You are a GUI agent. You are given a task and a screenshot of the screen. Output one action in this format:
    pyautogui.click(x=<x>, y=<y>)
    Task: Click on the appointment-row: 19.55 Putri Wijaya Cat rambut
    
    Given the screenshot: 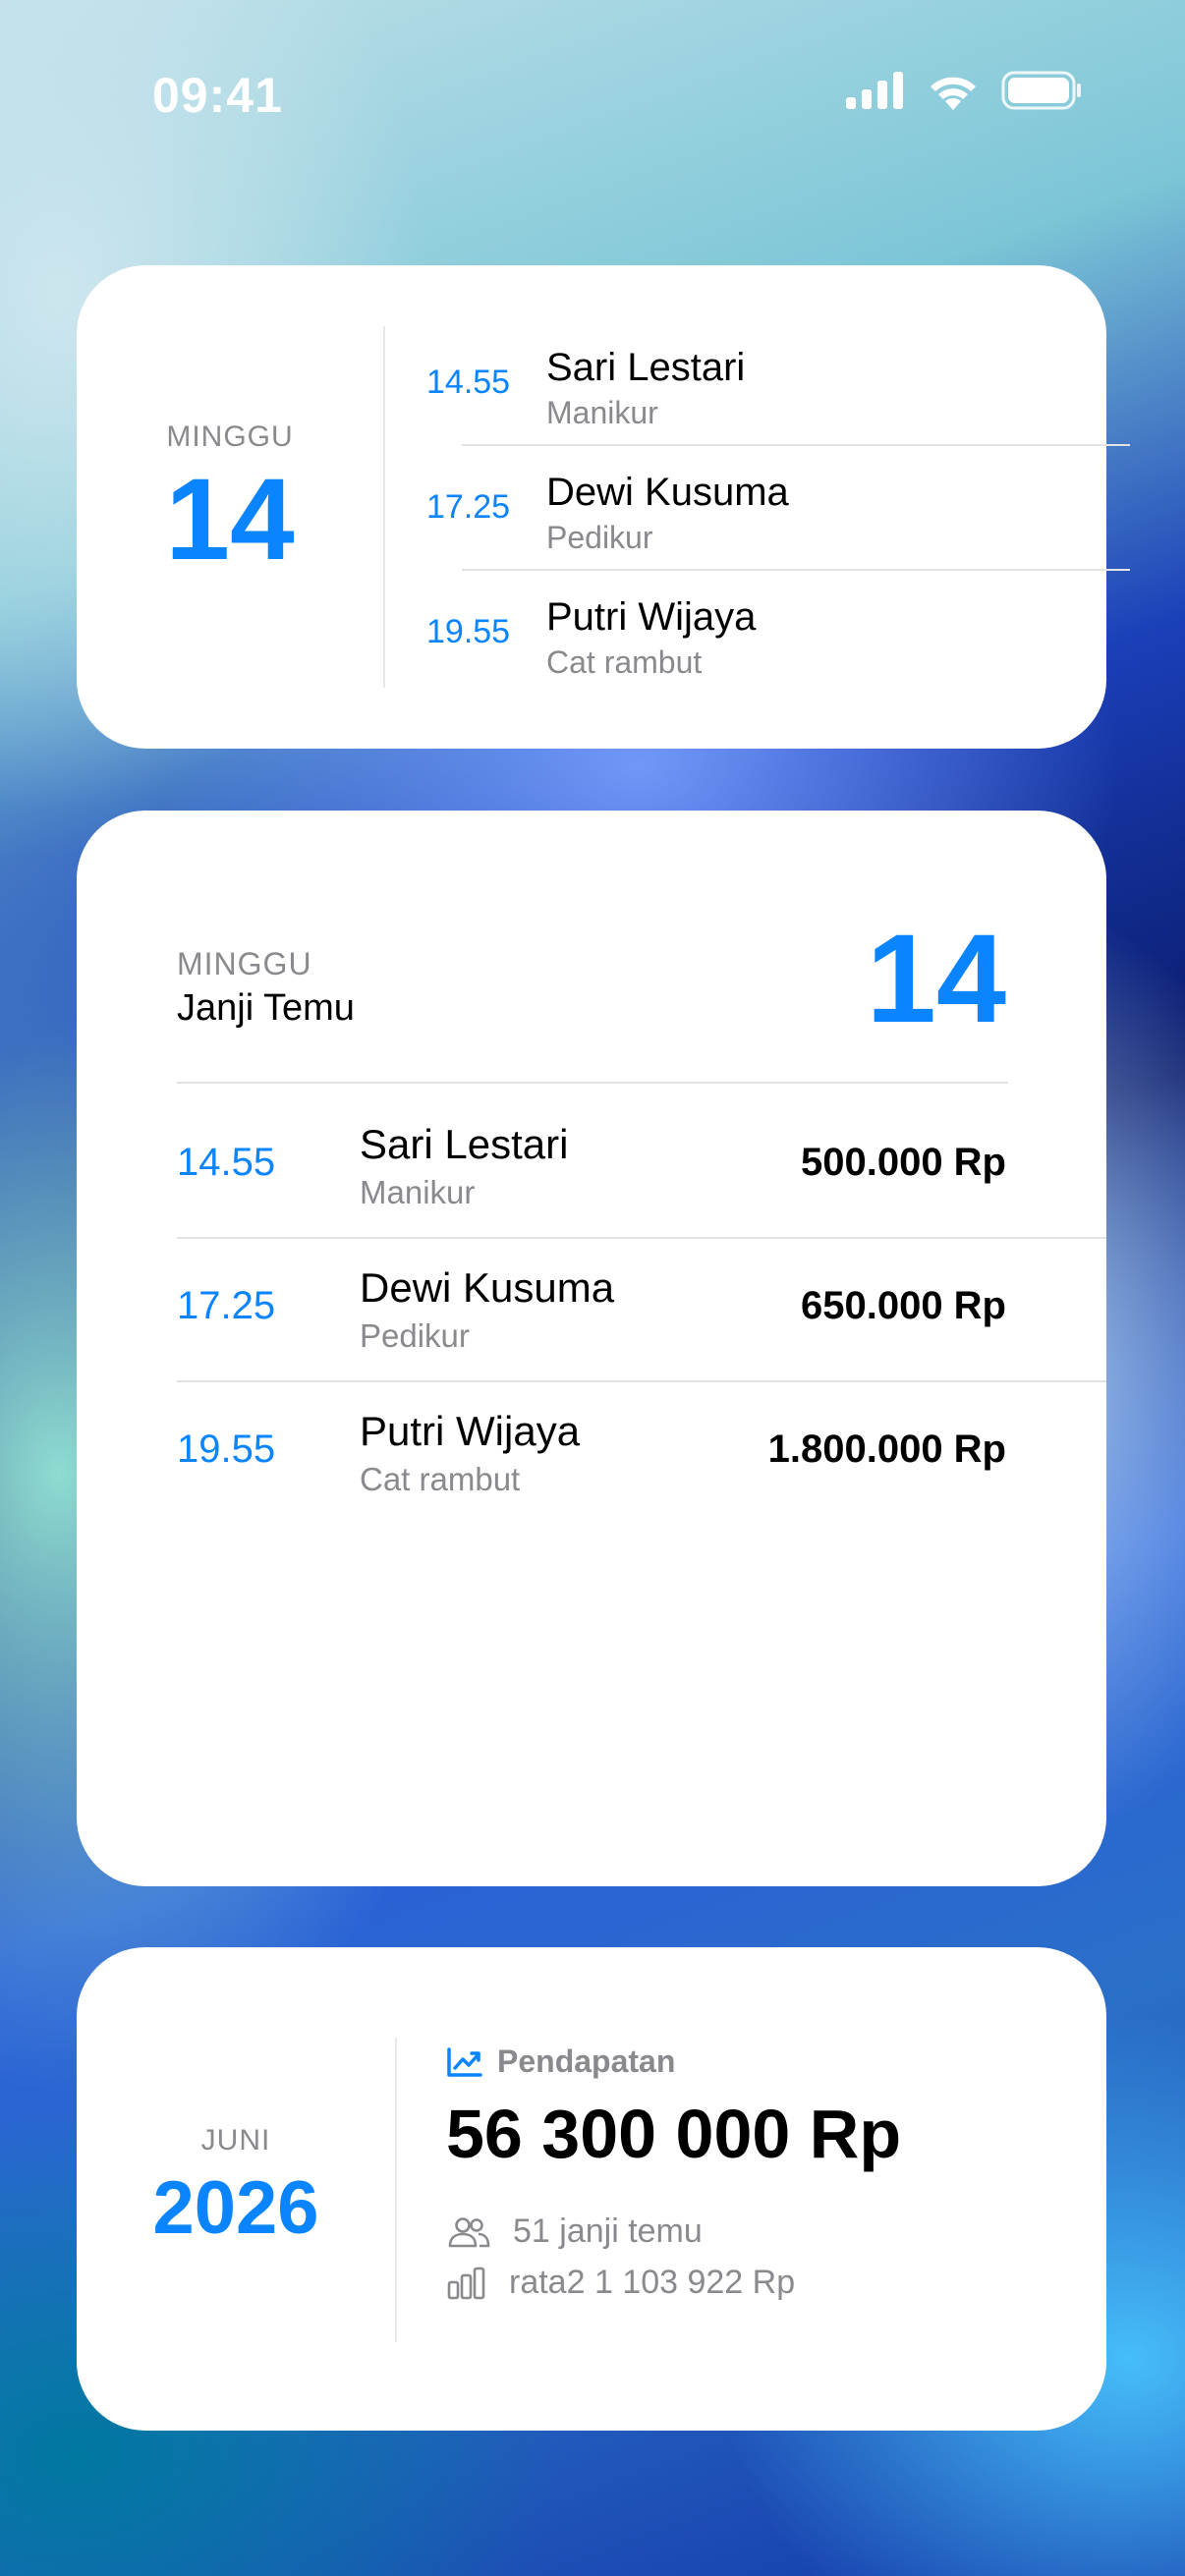 What is the action you would take?
    pyautogui.click(x=746, y=638)
    